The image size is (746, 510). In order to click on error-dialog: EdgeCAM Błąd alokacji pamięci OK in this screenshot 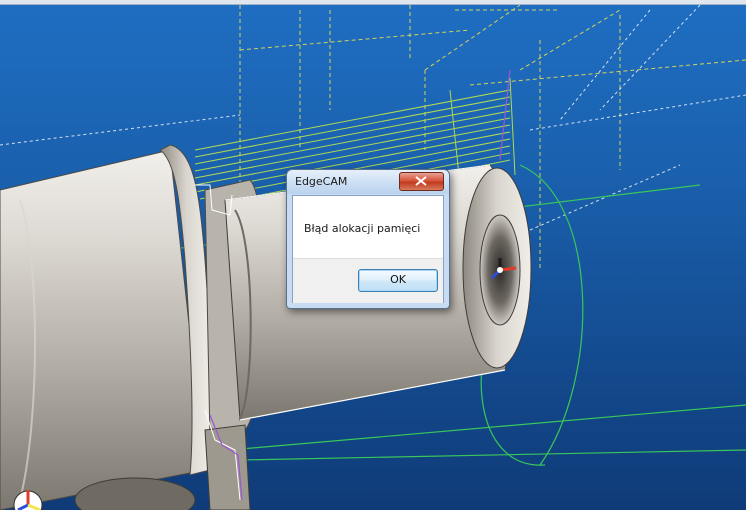, I will do `click(368, 239)`.